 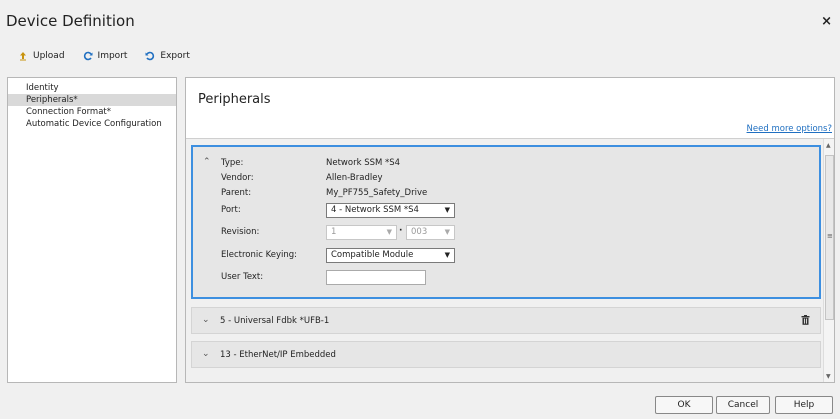 What do you see at coordinates (92, 112) in the screenshot?
I see `nav-item-connection-format: Connection Format*` at bounding box center [92, 112].